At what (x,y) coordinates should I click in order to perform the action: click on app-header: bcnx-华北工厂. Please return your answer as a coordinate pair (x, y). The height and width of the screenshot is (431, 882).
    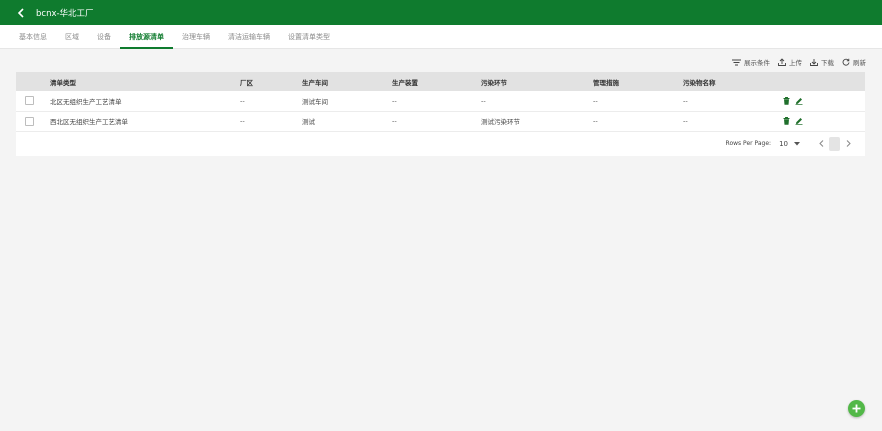
    Looking at the image, I should click on (441, 12).